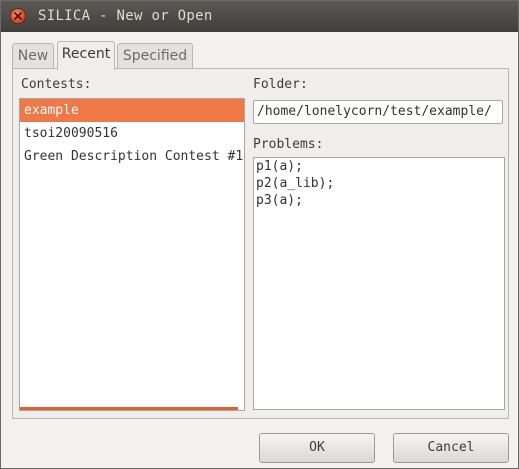 The image size is (519, 469). I want to click on horizontal-scrollbar, so click(129, 408).